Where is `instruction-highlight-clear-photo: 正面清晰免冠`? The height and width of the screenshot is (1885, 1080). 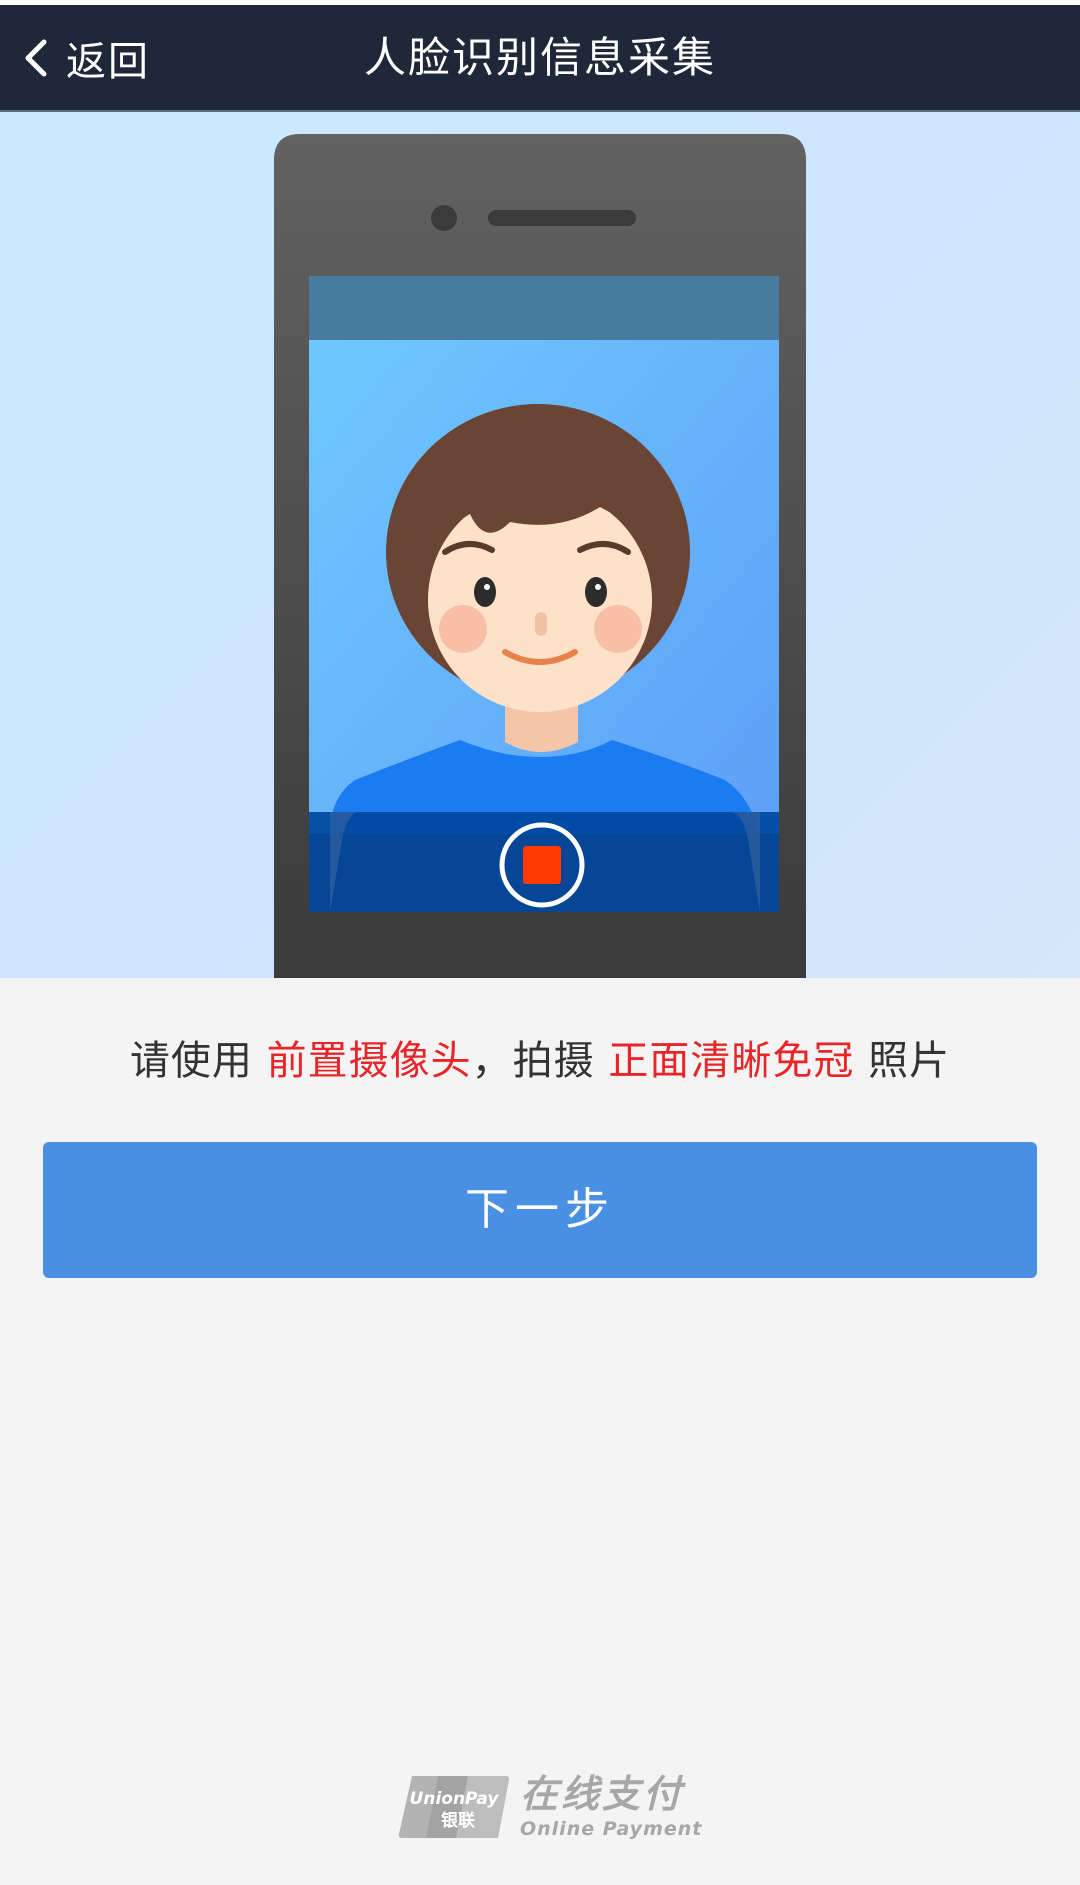
instruction-highlight-clear-photo: 正面清晰免冠 is located at coordinates (731, 1061).